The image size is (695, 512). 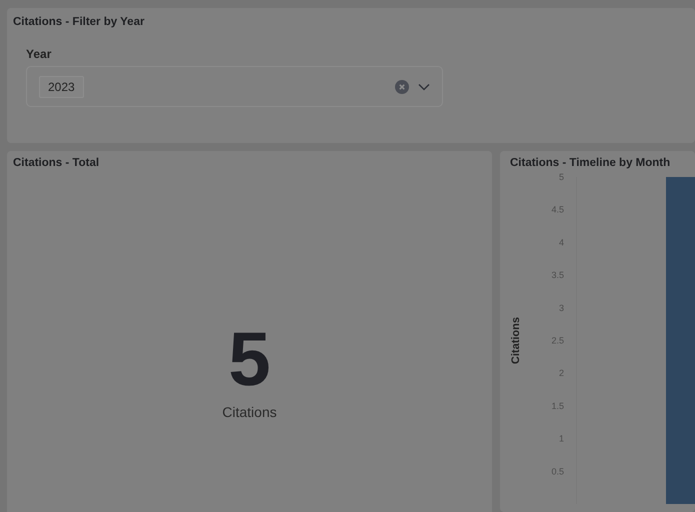 I want to click on y-axis-label: Citations, so click(x=516, y=340).